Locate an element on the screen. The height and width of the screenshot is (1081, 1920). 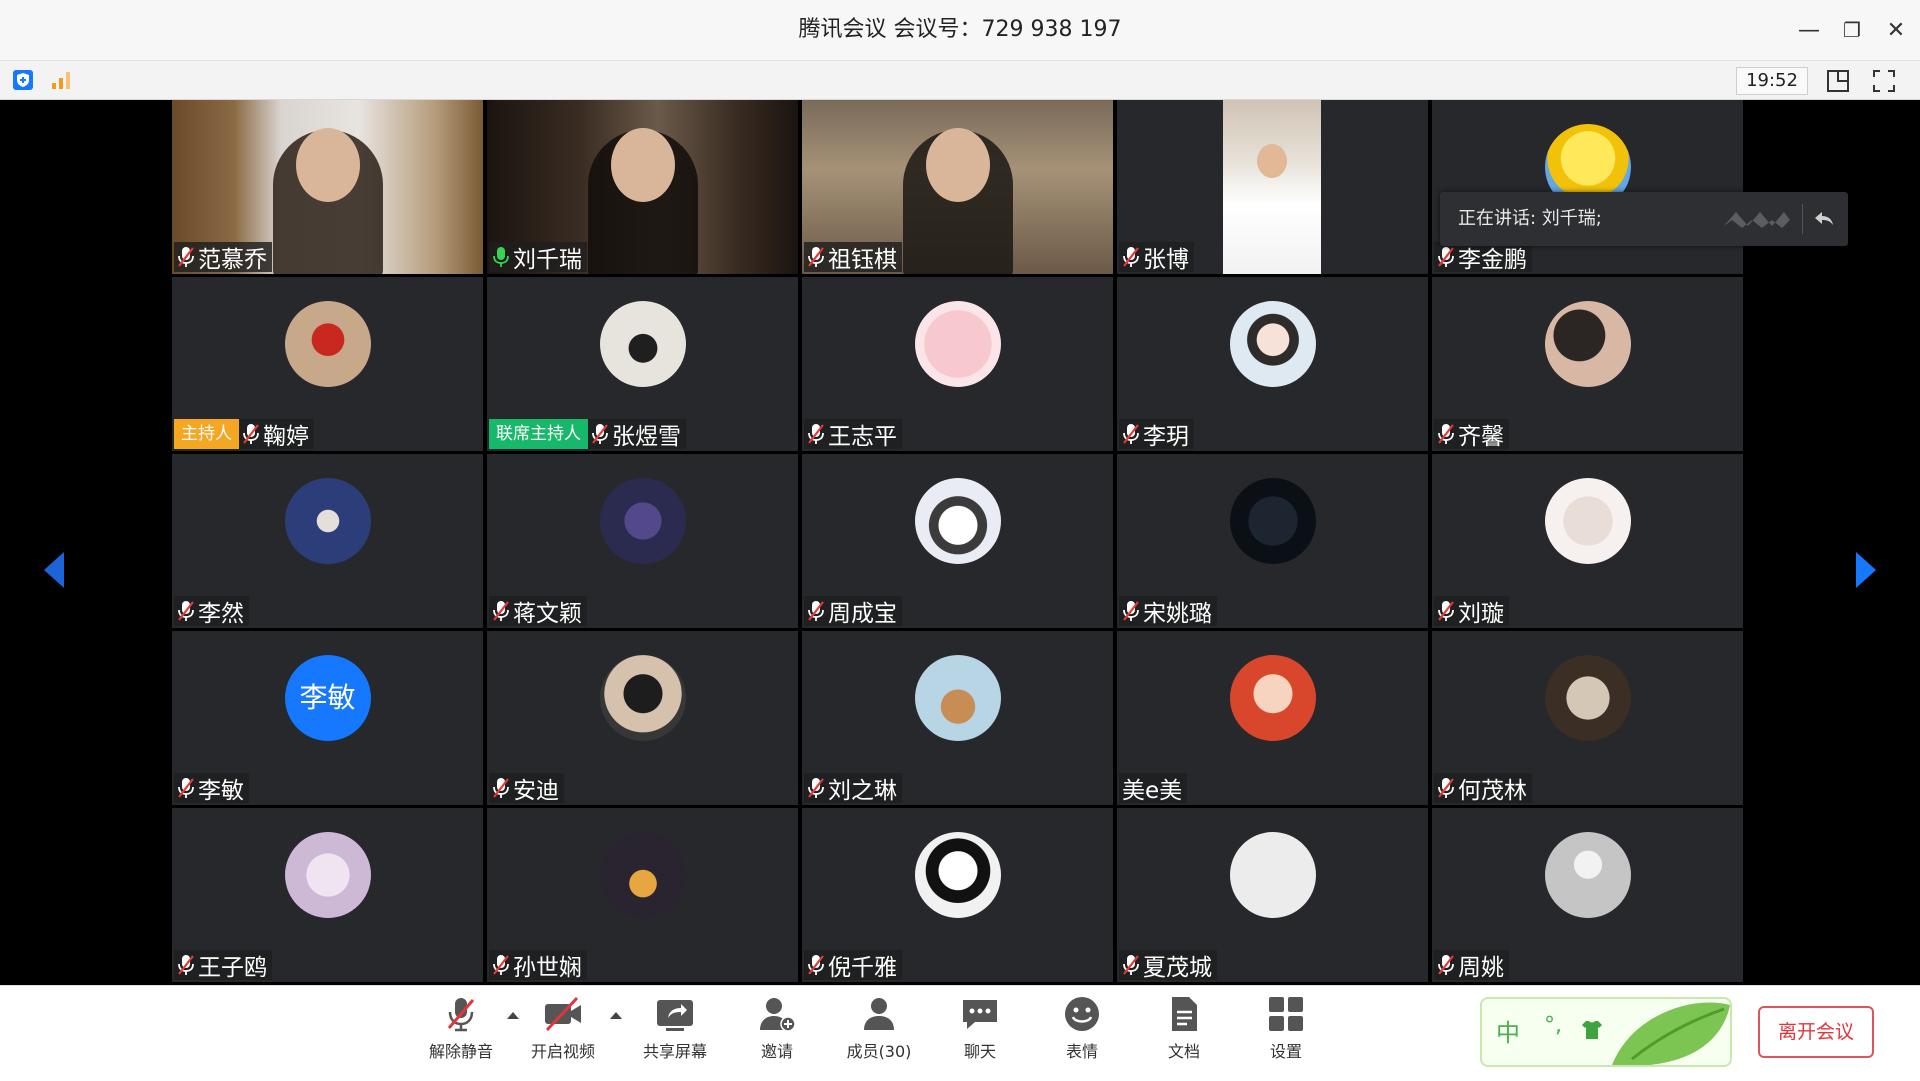
share-screen-button: 共享屏幕 is located at coordinates (675, 1034).